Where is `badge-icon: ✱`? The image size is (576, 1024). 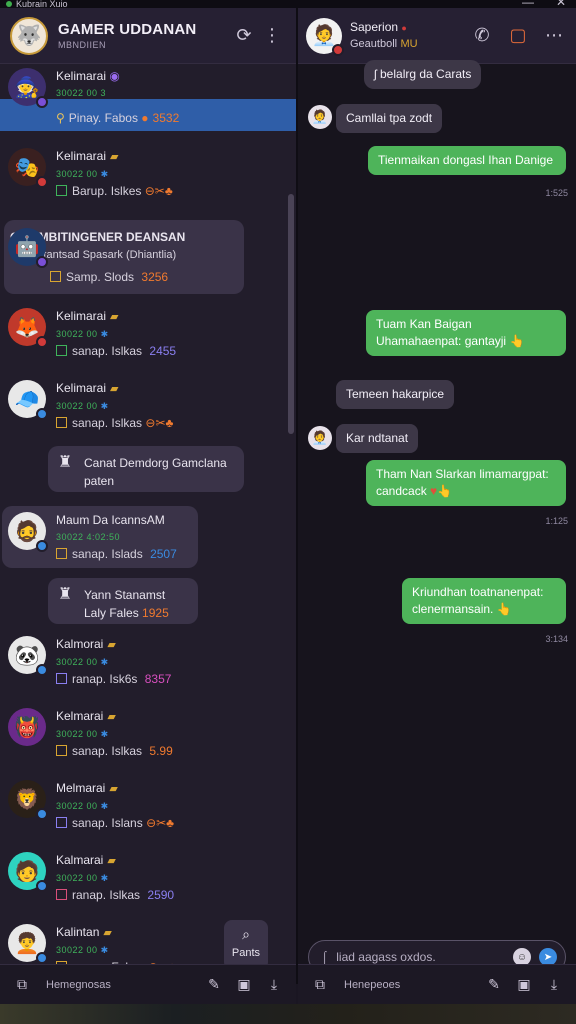 badge-icon: ✱ is located at coordinates (104, 806).